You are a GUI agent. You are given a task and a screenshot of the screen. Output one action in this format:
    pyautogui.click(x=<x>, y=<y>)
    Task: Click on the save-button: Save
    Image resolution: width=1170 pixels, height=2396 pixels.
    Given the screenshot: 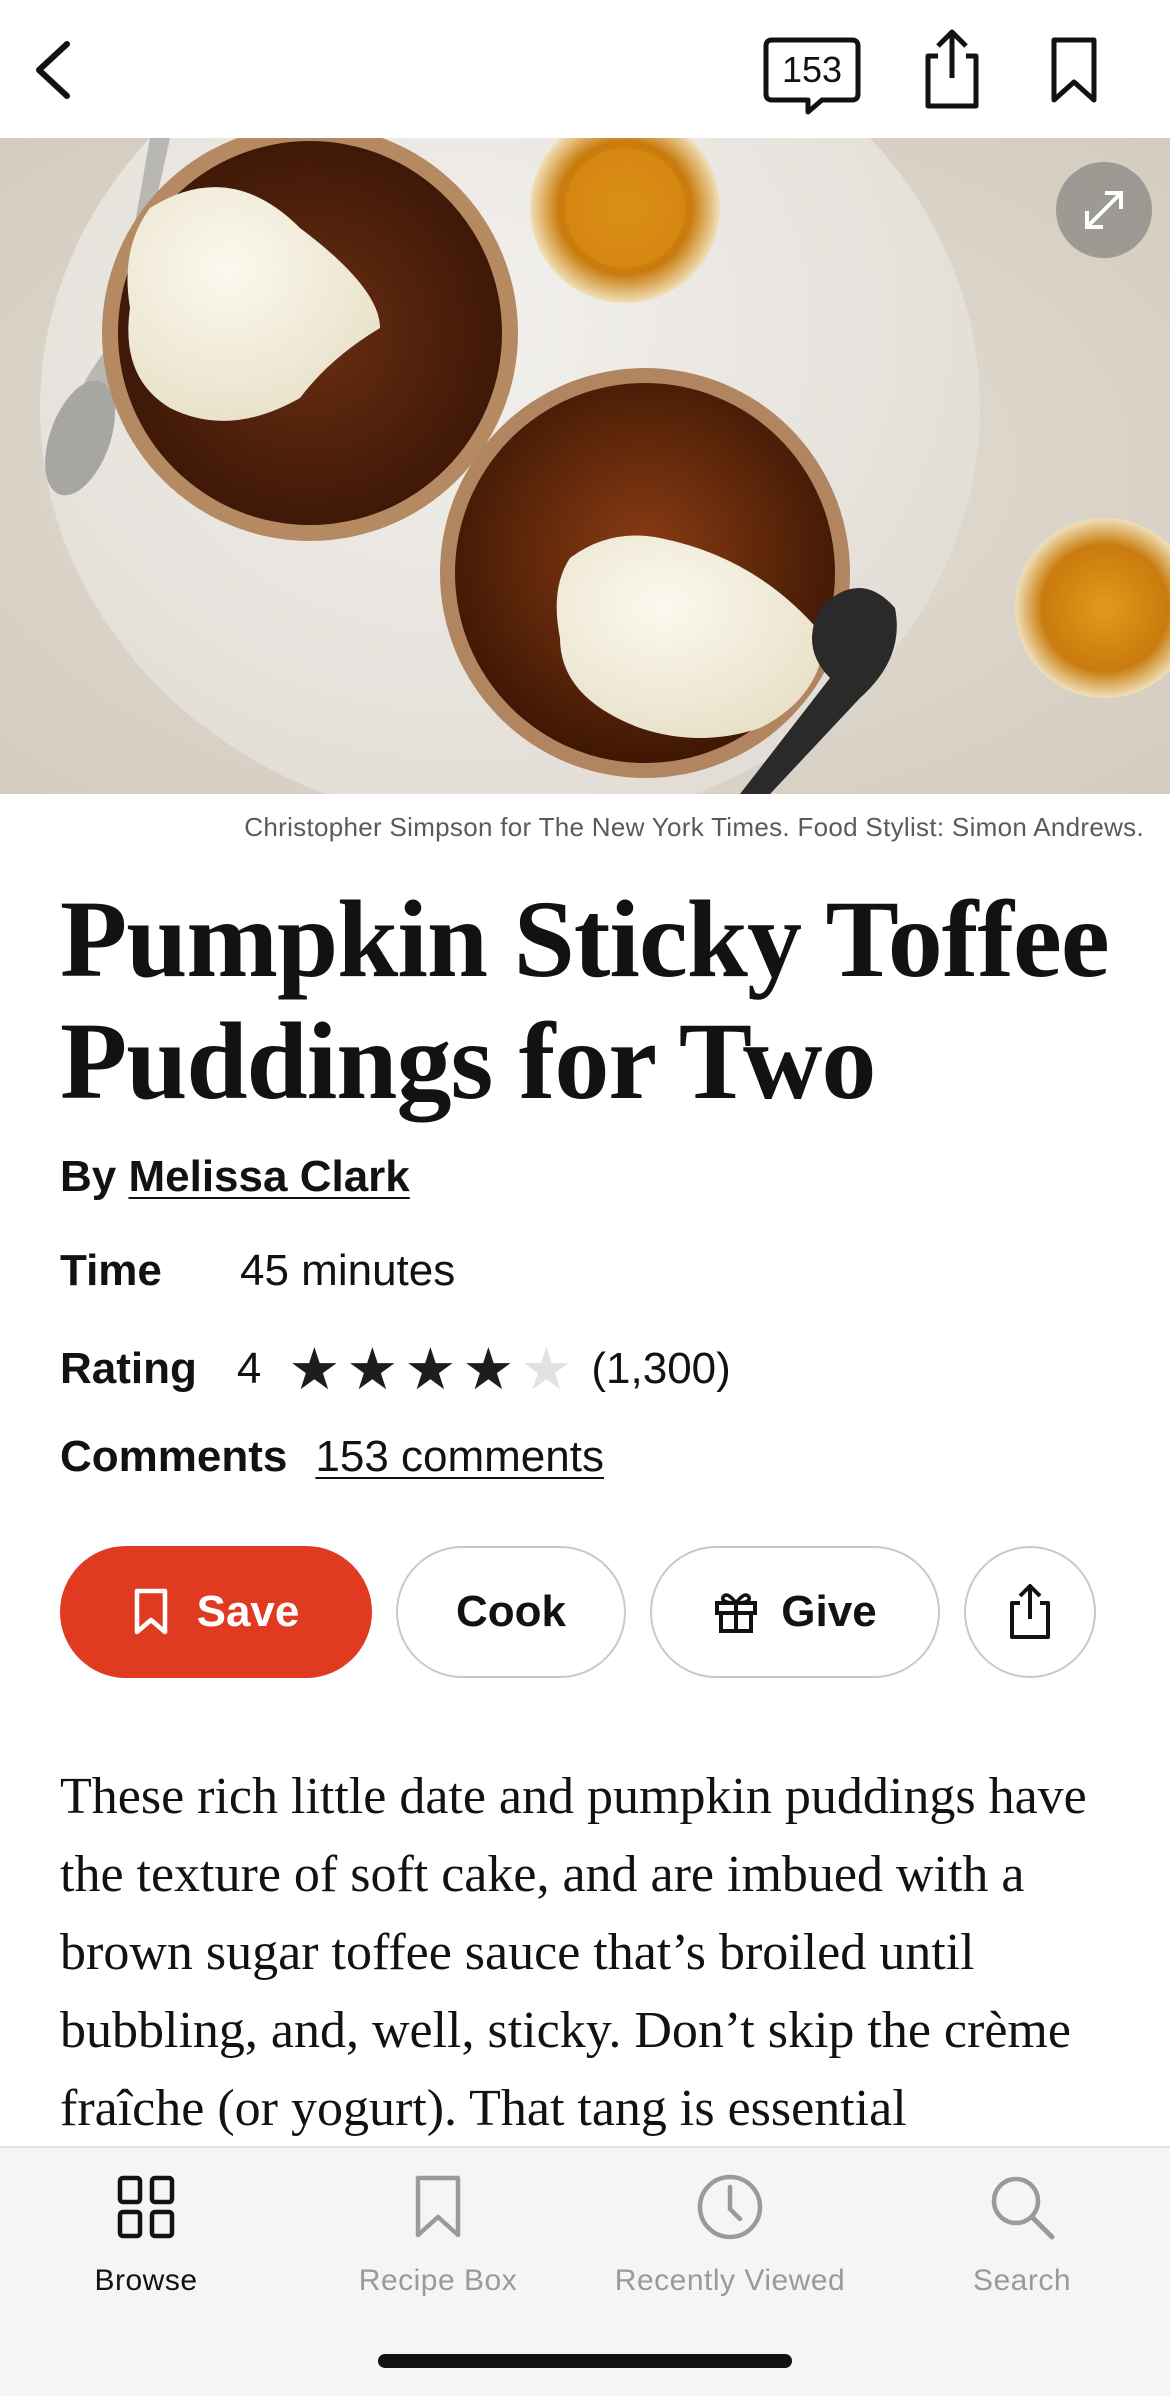 What is the action you would take?
    pyautogui.click(x=216, y=1612)
    